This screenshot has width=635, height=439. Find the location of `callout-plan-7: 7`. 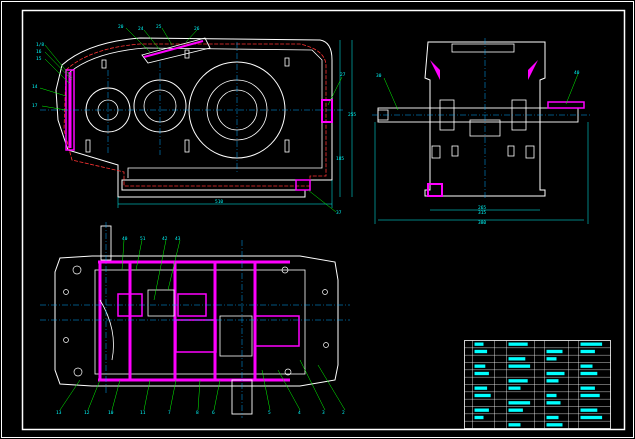

callout-plan-7: 7 is located at coordinates (169, 413).